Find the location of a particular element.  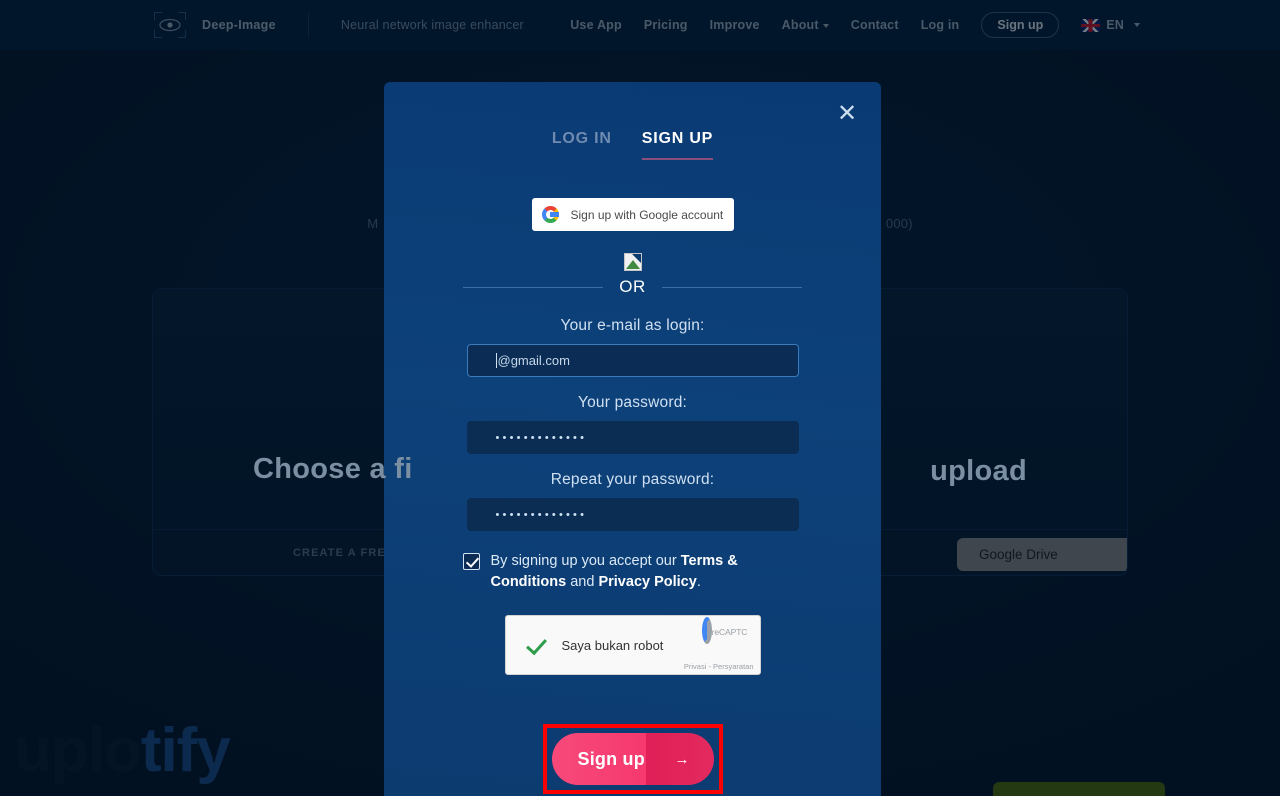

terms-and: and is located at coordinates (582, 582).